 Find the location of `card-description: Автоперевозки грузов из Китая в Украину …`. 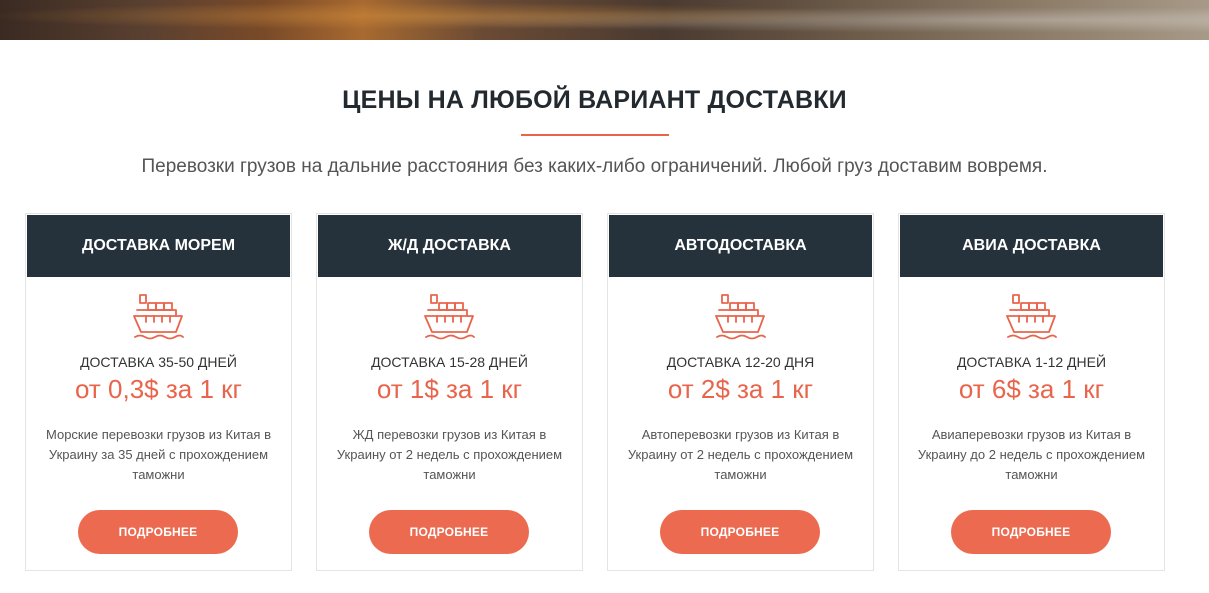

card-description: Автоперевозки грузов из Китая в Украину … is located at coordinates (740, 454).